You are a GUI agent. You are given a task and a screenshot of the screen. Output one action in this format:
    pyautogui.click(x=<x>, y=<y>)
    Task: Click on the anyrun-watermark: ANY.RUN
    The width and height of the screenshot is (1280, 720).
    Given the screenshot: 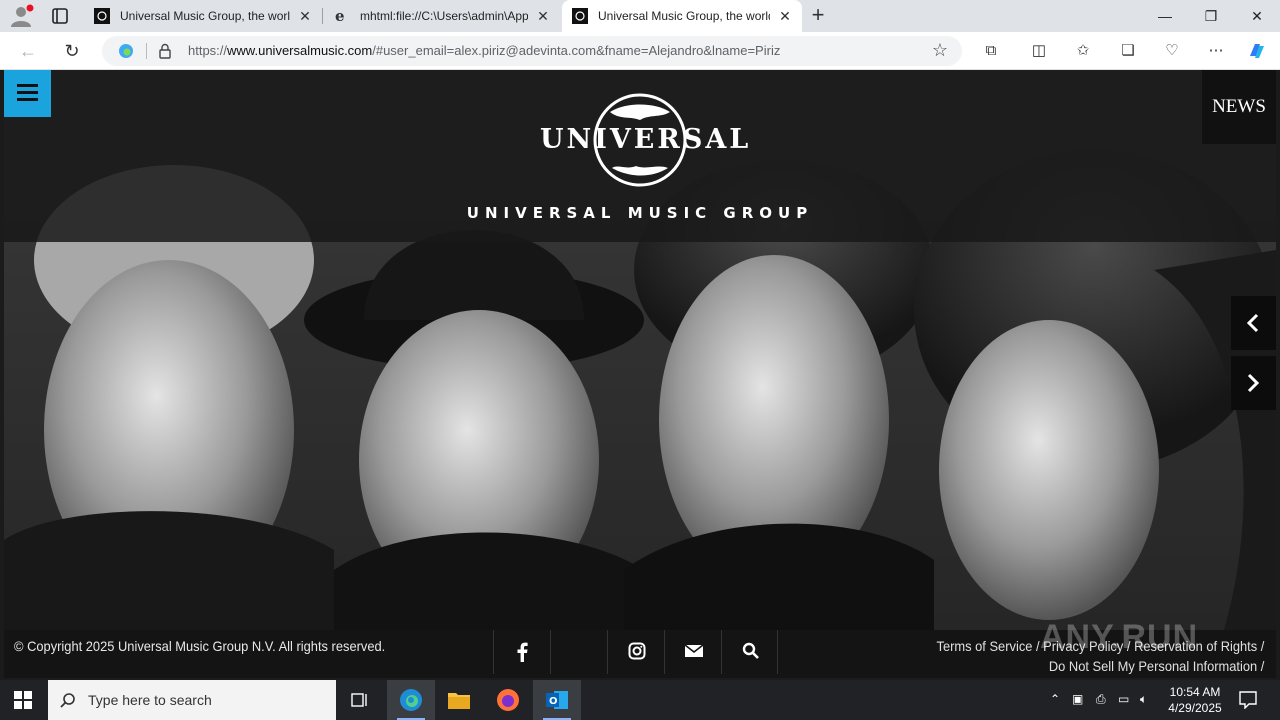 What is the action you would take?
    pyautogui.click(x=1119, y=637)
    